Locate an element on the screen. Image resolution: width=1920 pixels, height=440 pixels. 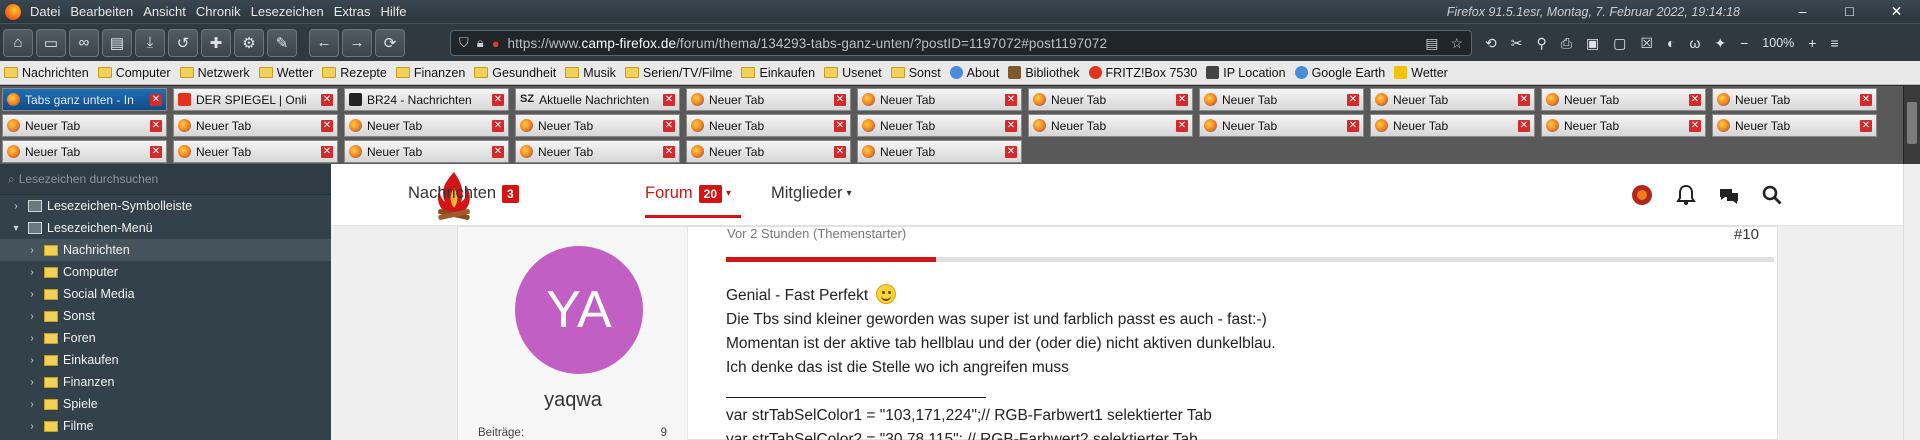
tree-item: › Computer is located at coordinates (165, 272).